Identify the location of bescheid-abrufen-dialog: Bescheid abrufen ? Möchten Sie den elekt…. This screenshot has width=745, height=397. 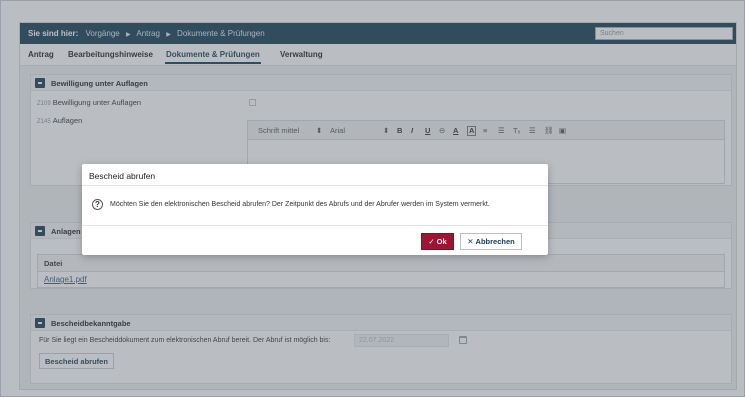
(315, 209).